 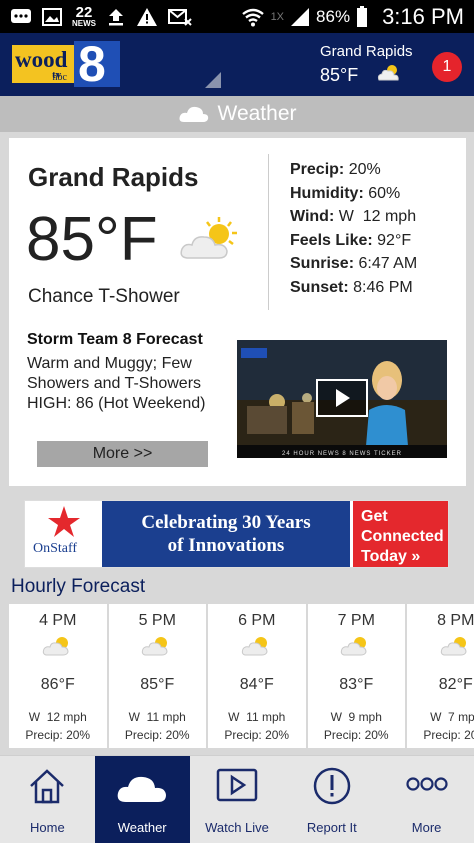 I want to click on play-button, so click(x=342, y=398).